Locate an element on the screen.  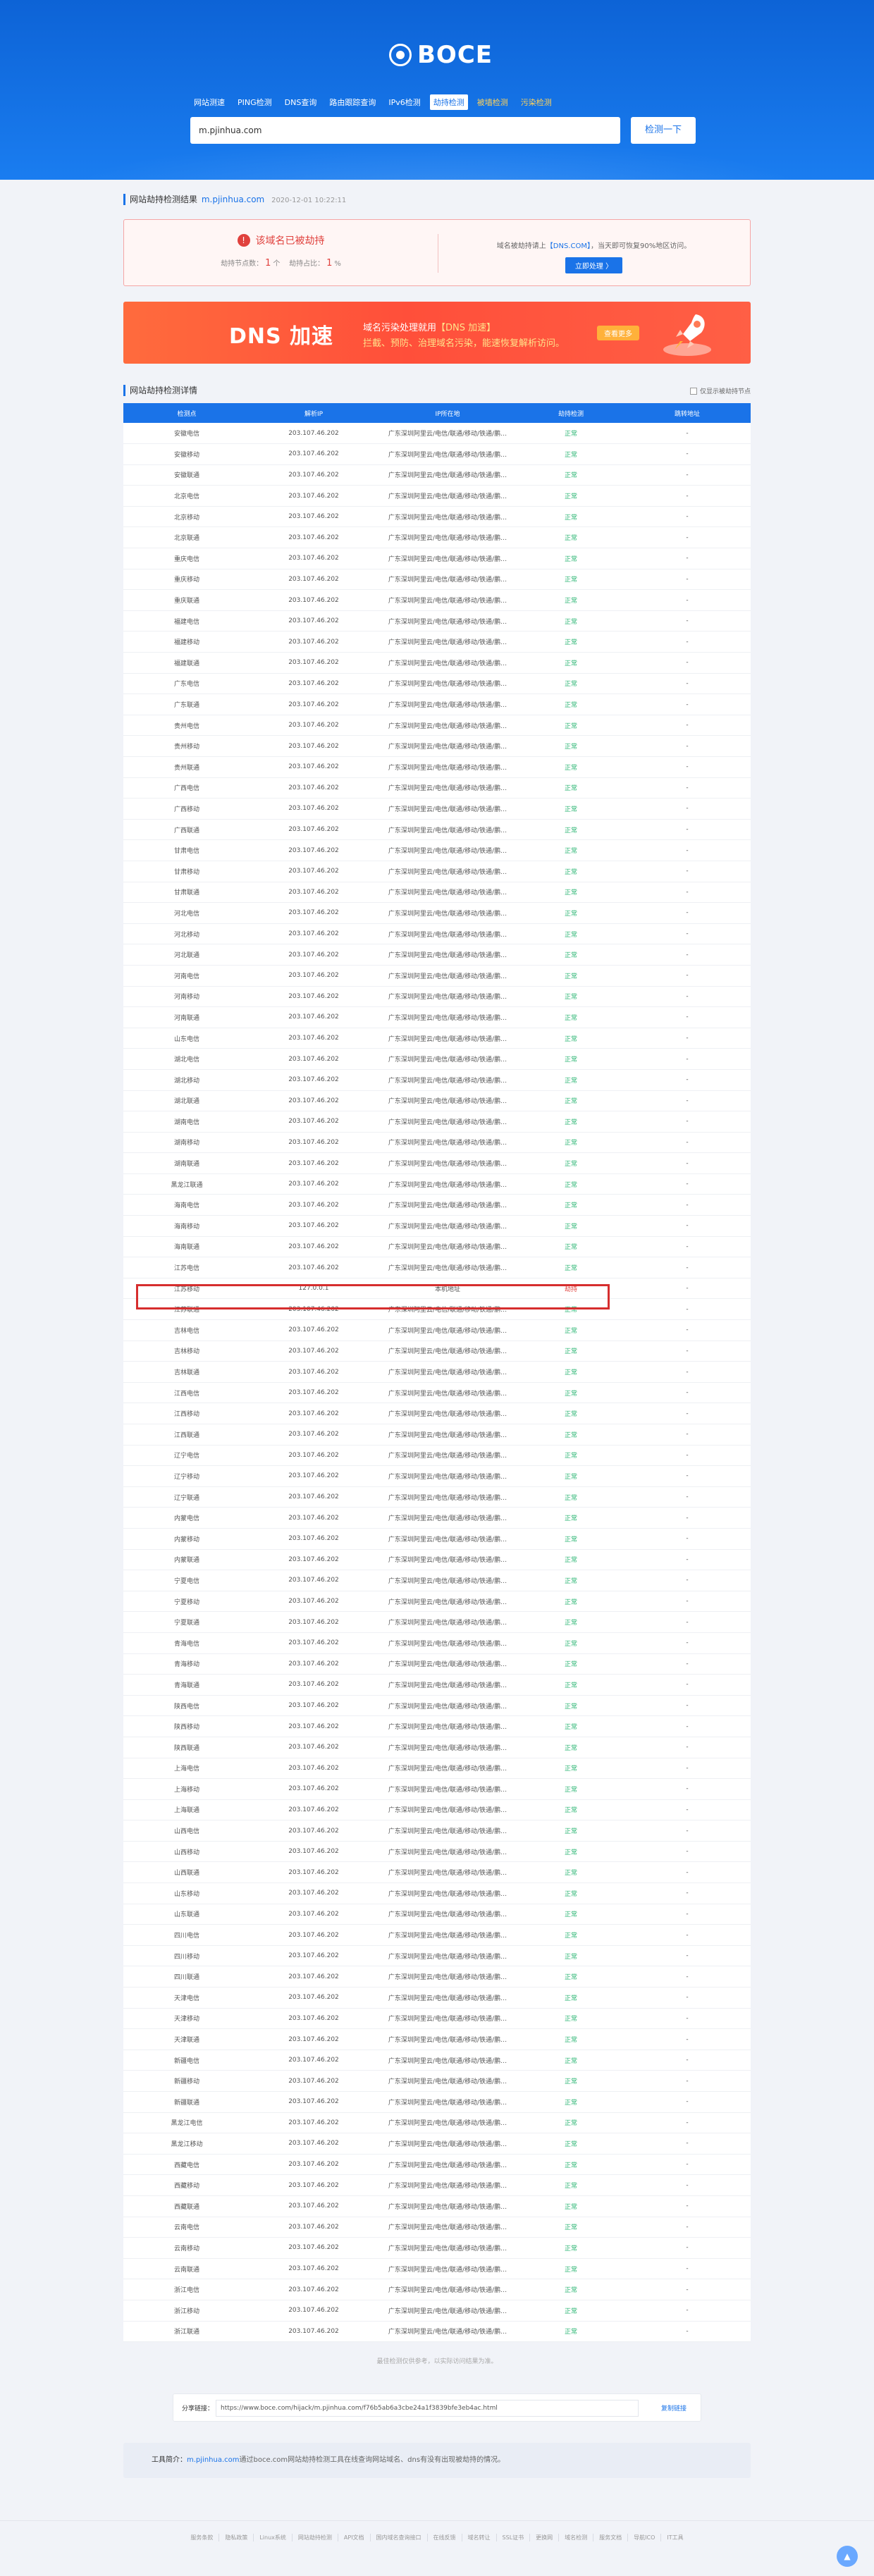
footer-link: 在线反馈 is located at coordinates (445, 2538).